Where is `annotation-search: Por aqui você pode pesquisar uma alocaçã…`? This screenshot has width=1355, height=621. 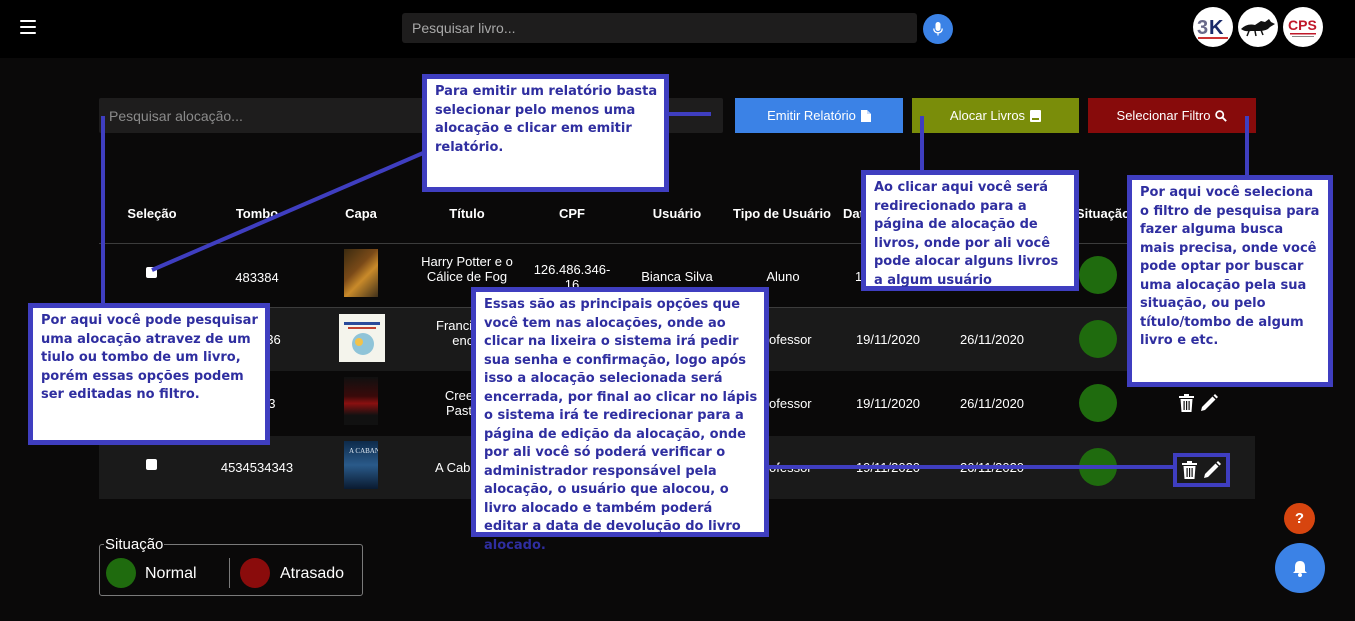
annotation-search: Por aqui você pode pesquisar uma alocaçã… is located at coordinates (149, 374).